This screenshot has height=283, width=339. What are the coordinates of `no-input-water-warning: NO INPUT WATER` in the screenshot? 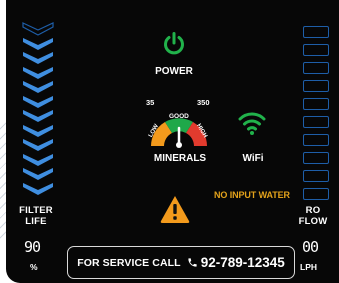 It's located at (252, 195).